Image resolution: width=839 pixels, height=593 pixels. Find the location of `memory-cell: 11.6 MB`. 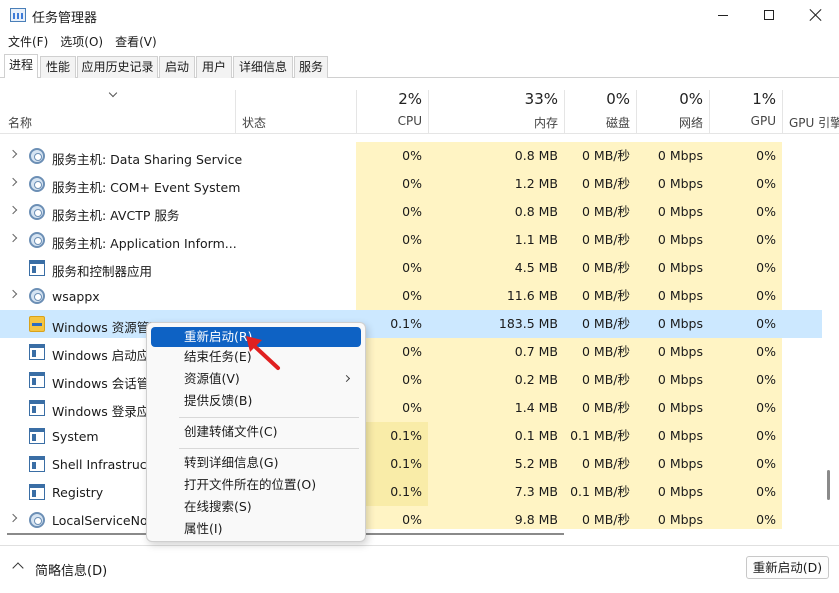

memory-cell: 11.6 MB is located at coordinates (496, 296).